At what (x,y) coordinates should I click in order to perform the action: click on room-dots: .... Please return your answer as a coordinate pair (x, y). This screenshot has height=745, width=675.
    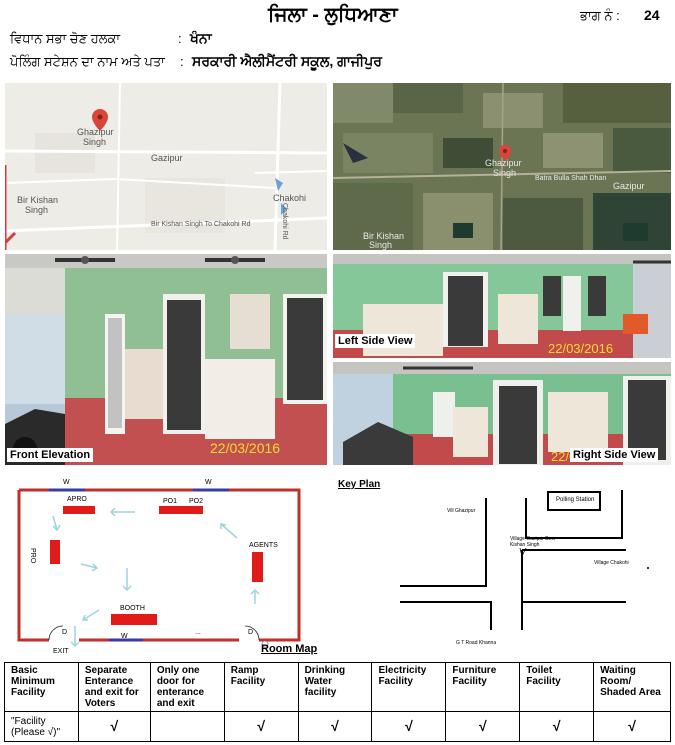
    Looking at the image, I should click on (198, 632).